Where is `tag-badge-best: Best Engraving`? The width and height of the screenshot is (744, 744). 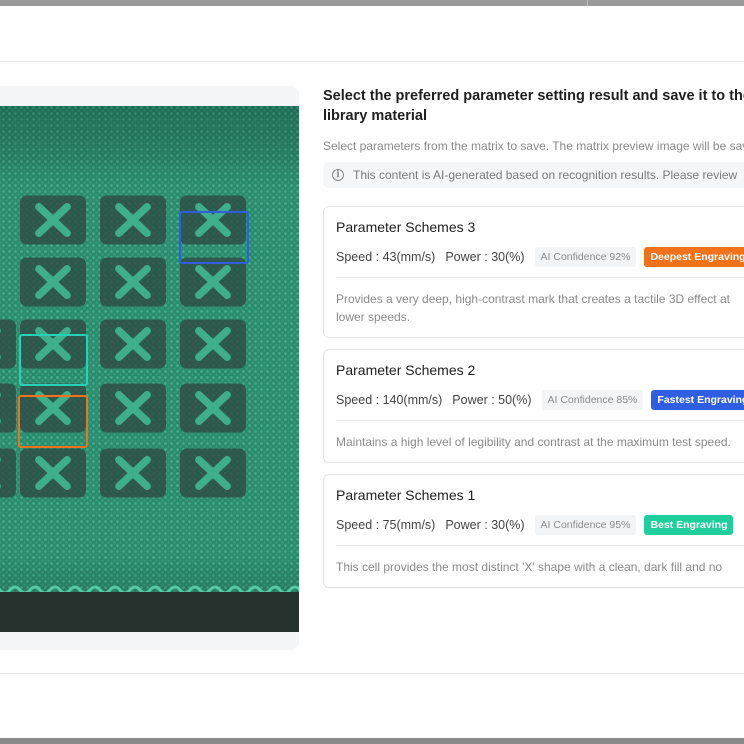
tag-badge-best: Best Engraving is located at coordinates (689, 525).